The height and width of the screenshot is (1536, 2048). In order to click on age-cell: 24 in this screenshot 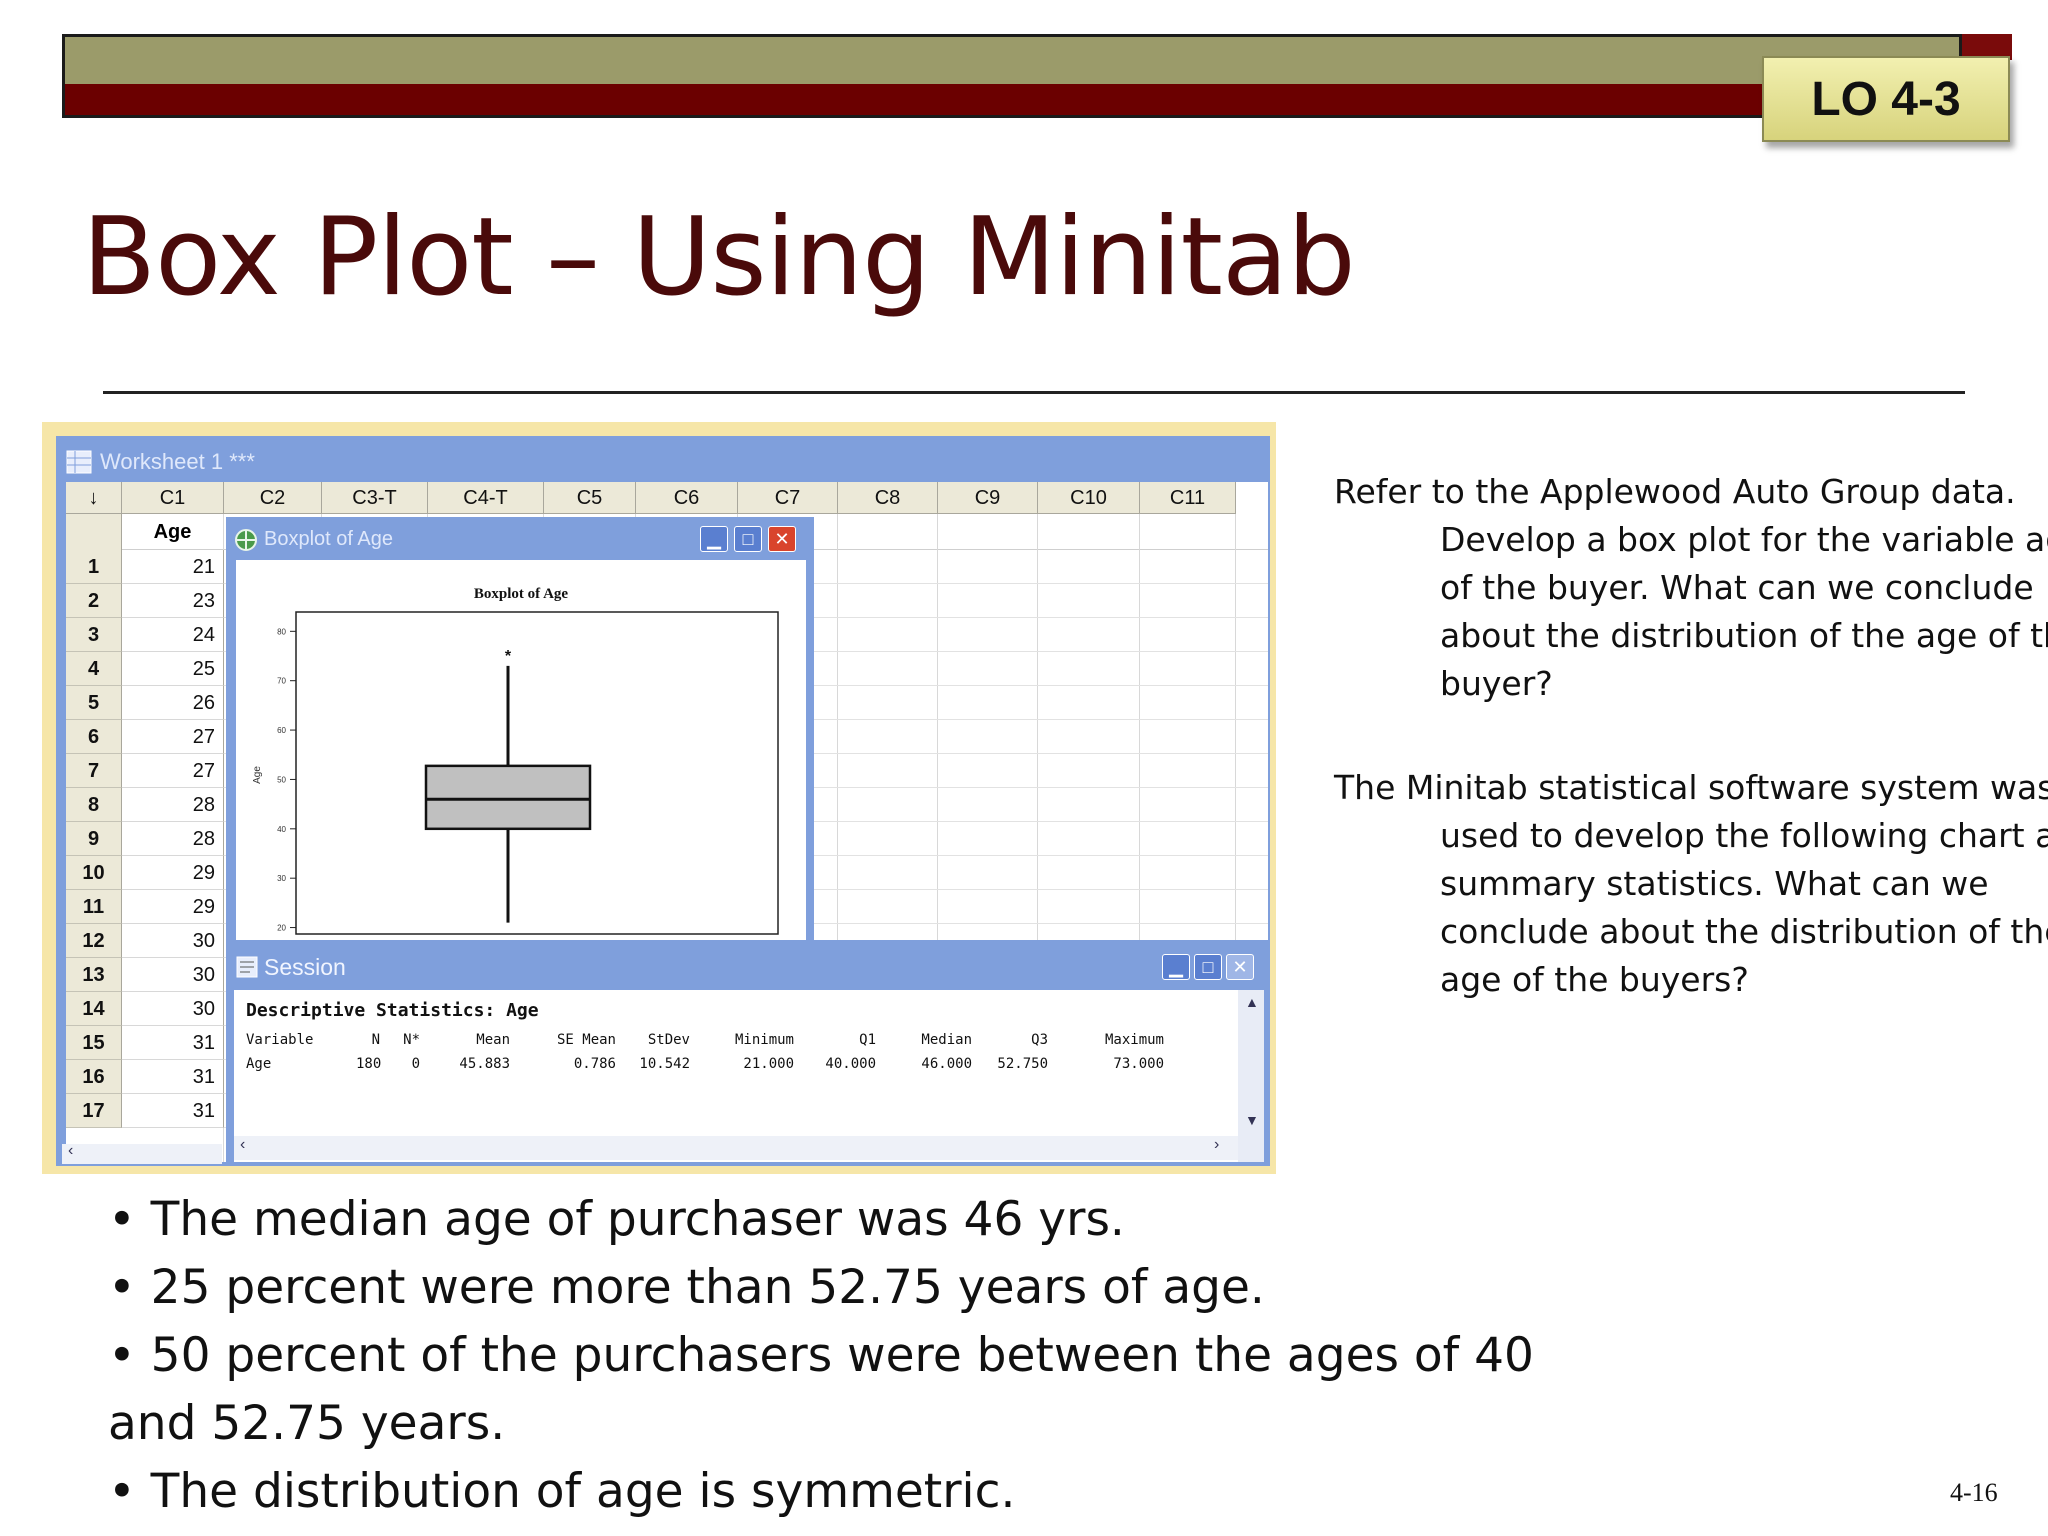, I will do `click(173, 635)`.